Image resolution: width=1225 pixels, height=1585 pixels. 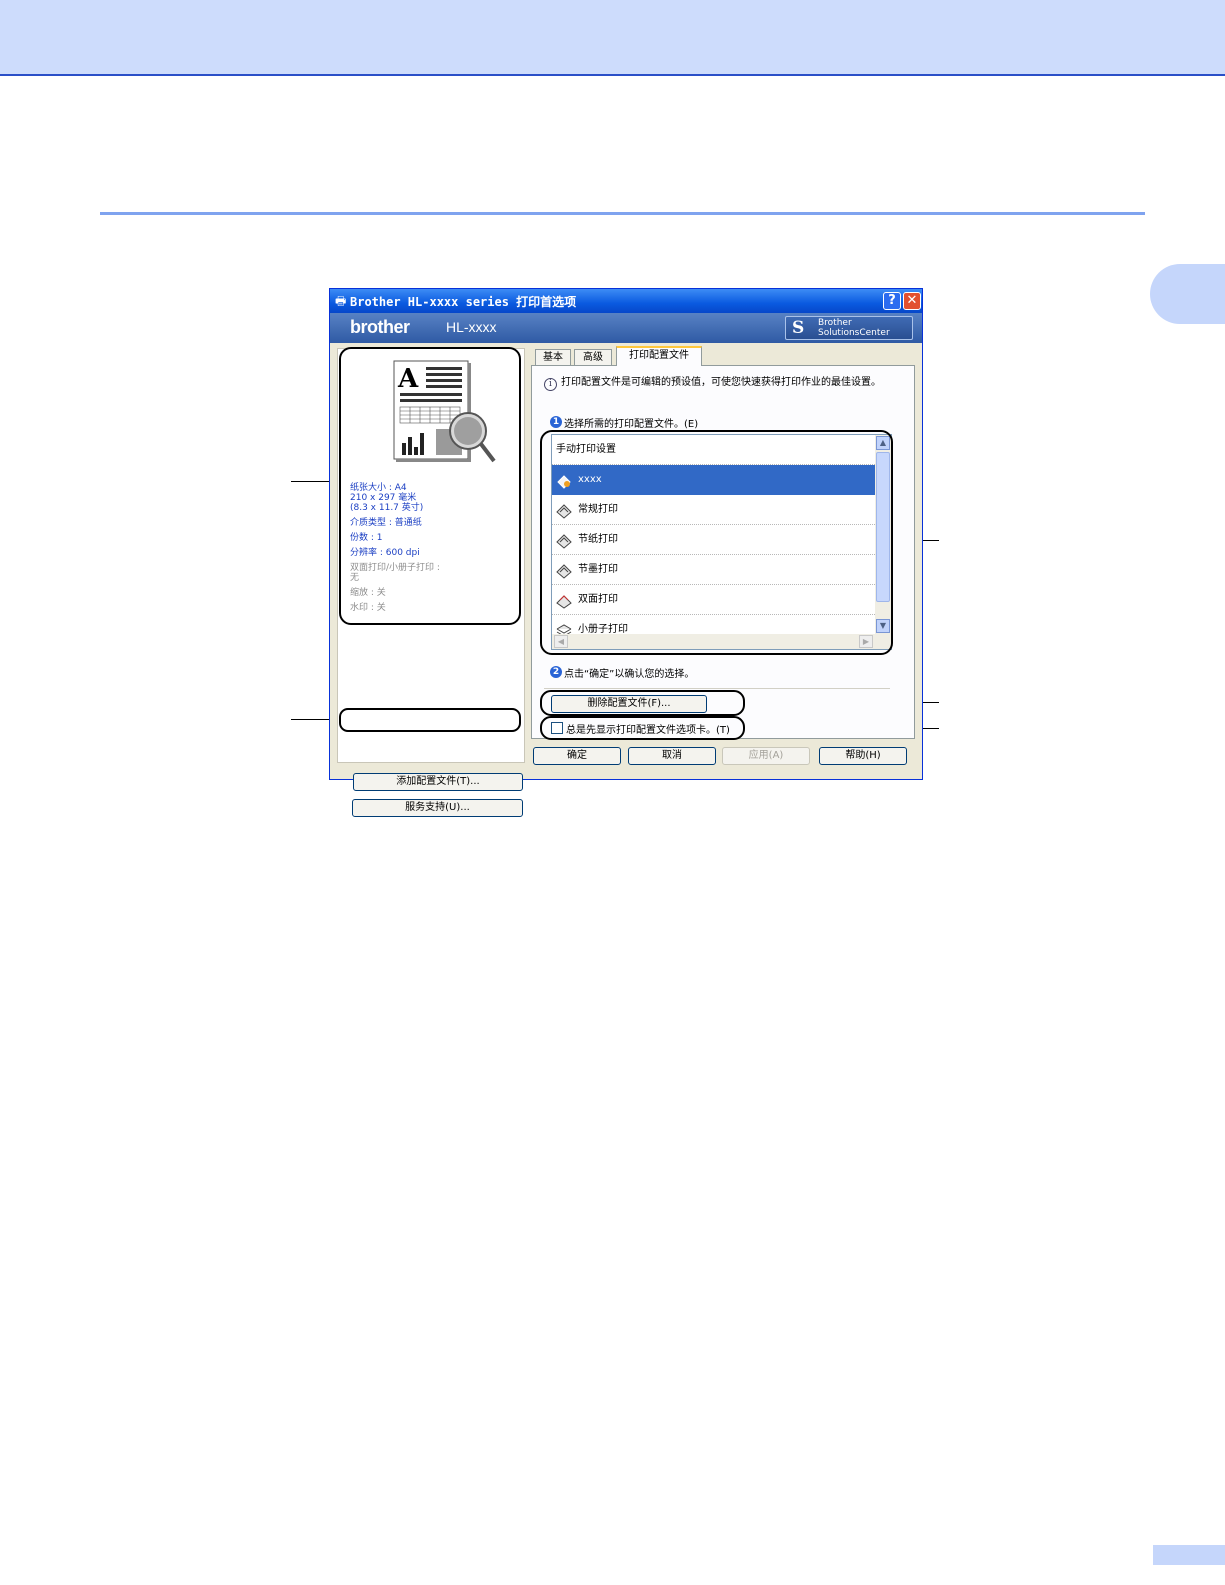 I want to click on close-button: ✕, so click(x=912, y=301).